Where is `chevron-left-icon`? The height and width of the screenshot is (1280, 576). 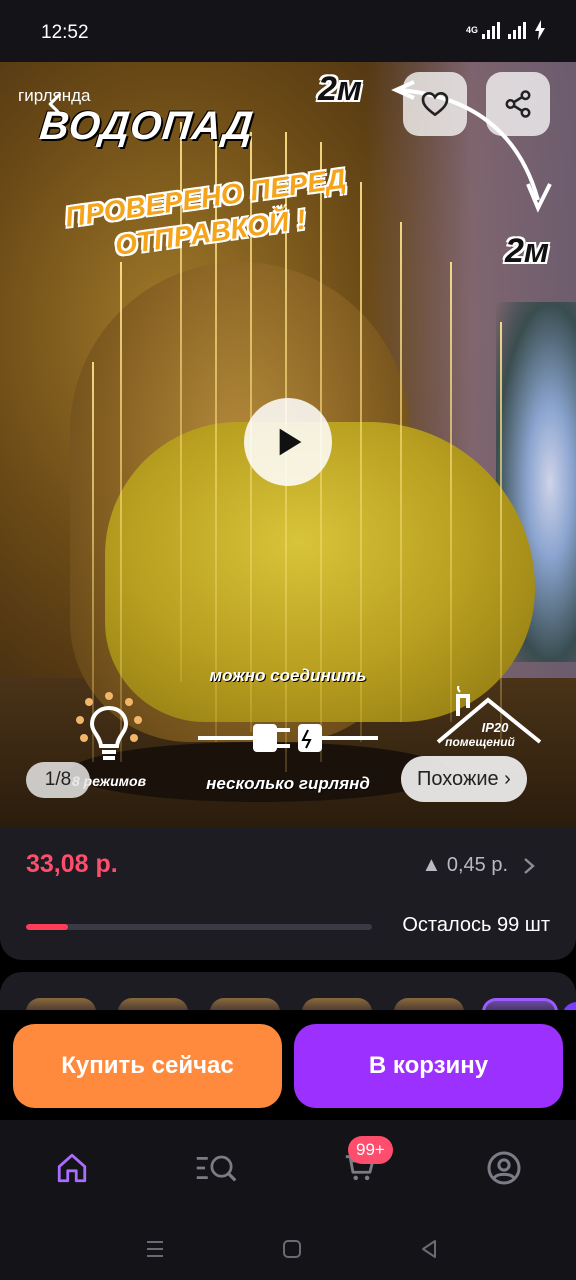
chevron-left-icon is located at coordinates (55, 104).